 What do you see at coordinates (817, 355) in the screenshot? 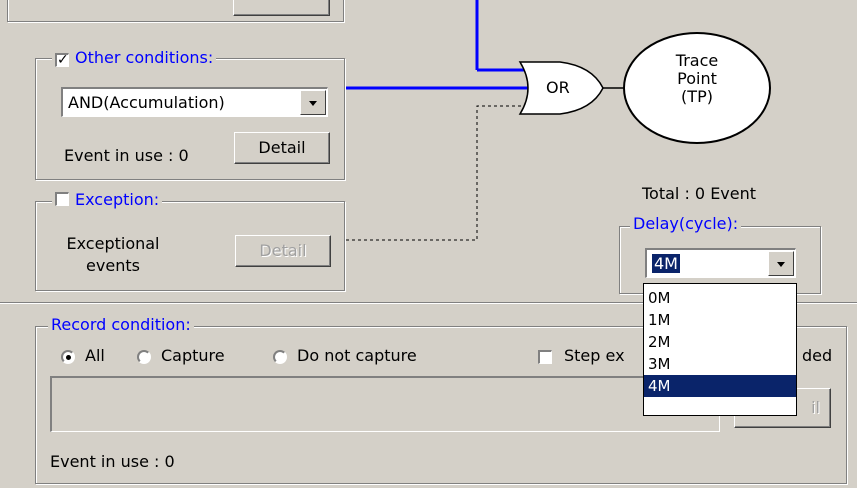
I see `step-label-right: ded` at bounding box center [817, 355].